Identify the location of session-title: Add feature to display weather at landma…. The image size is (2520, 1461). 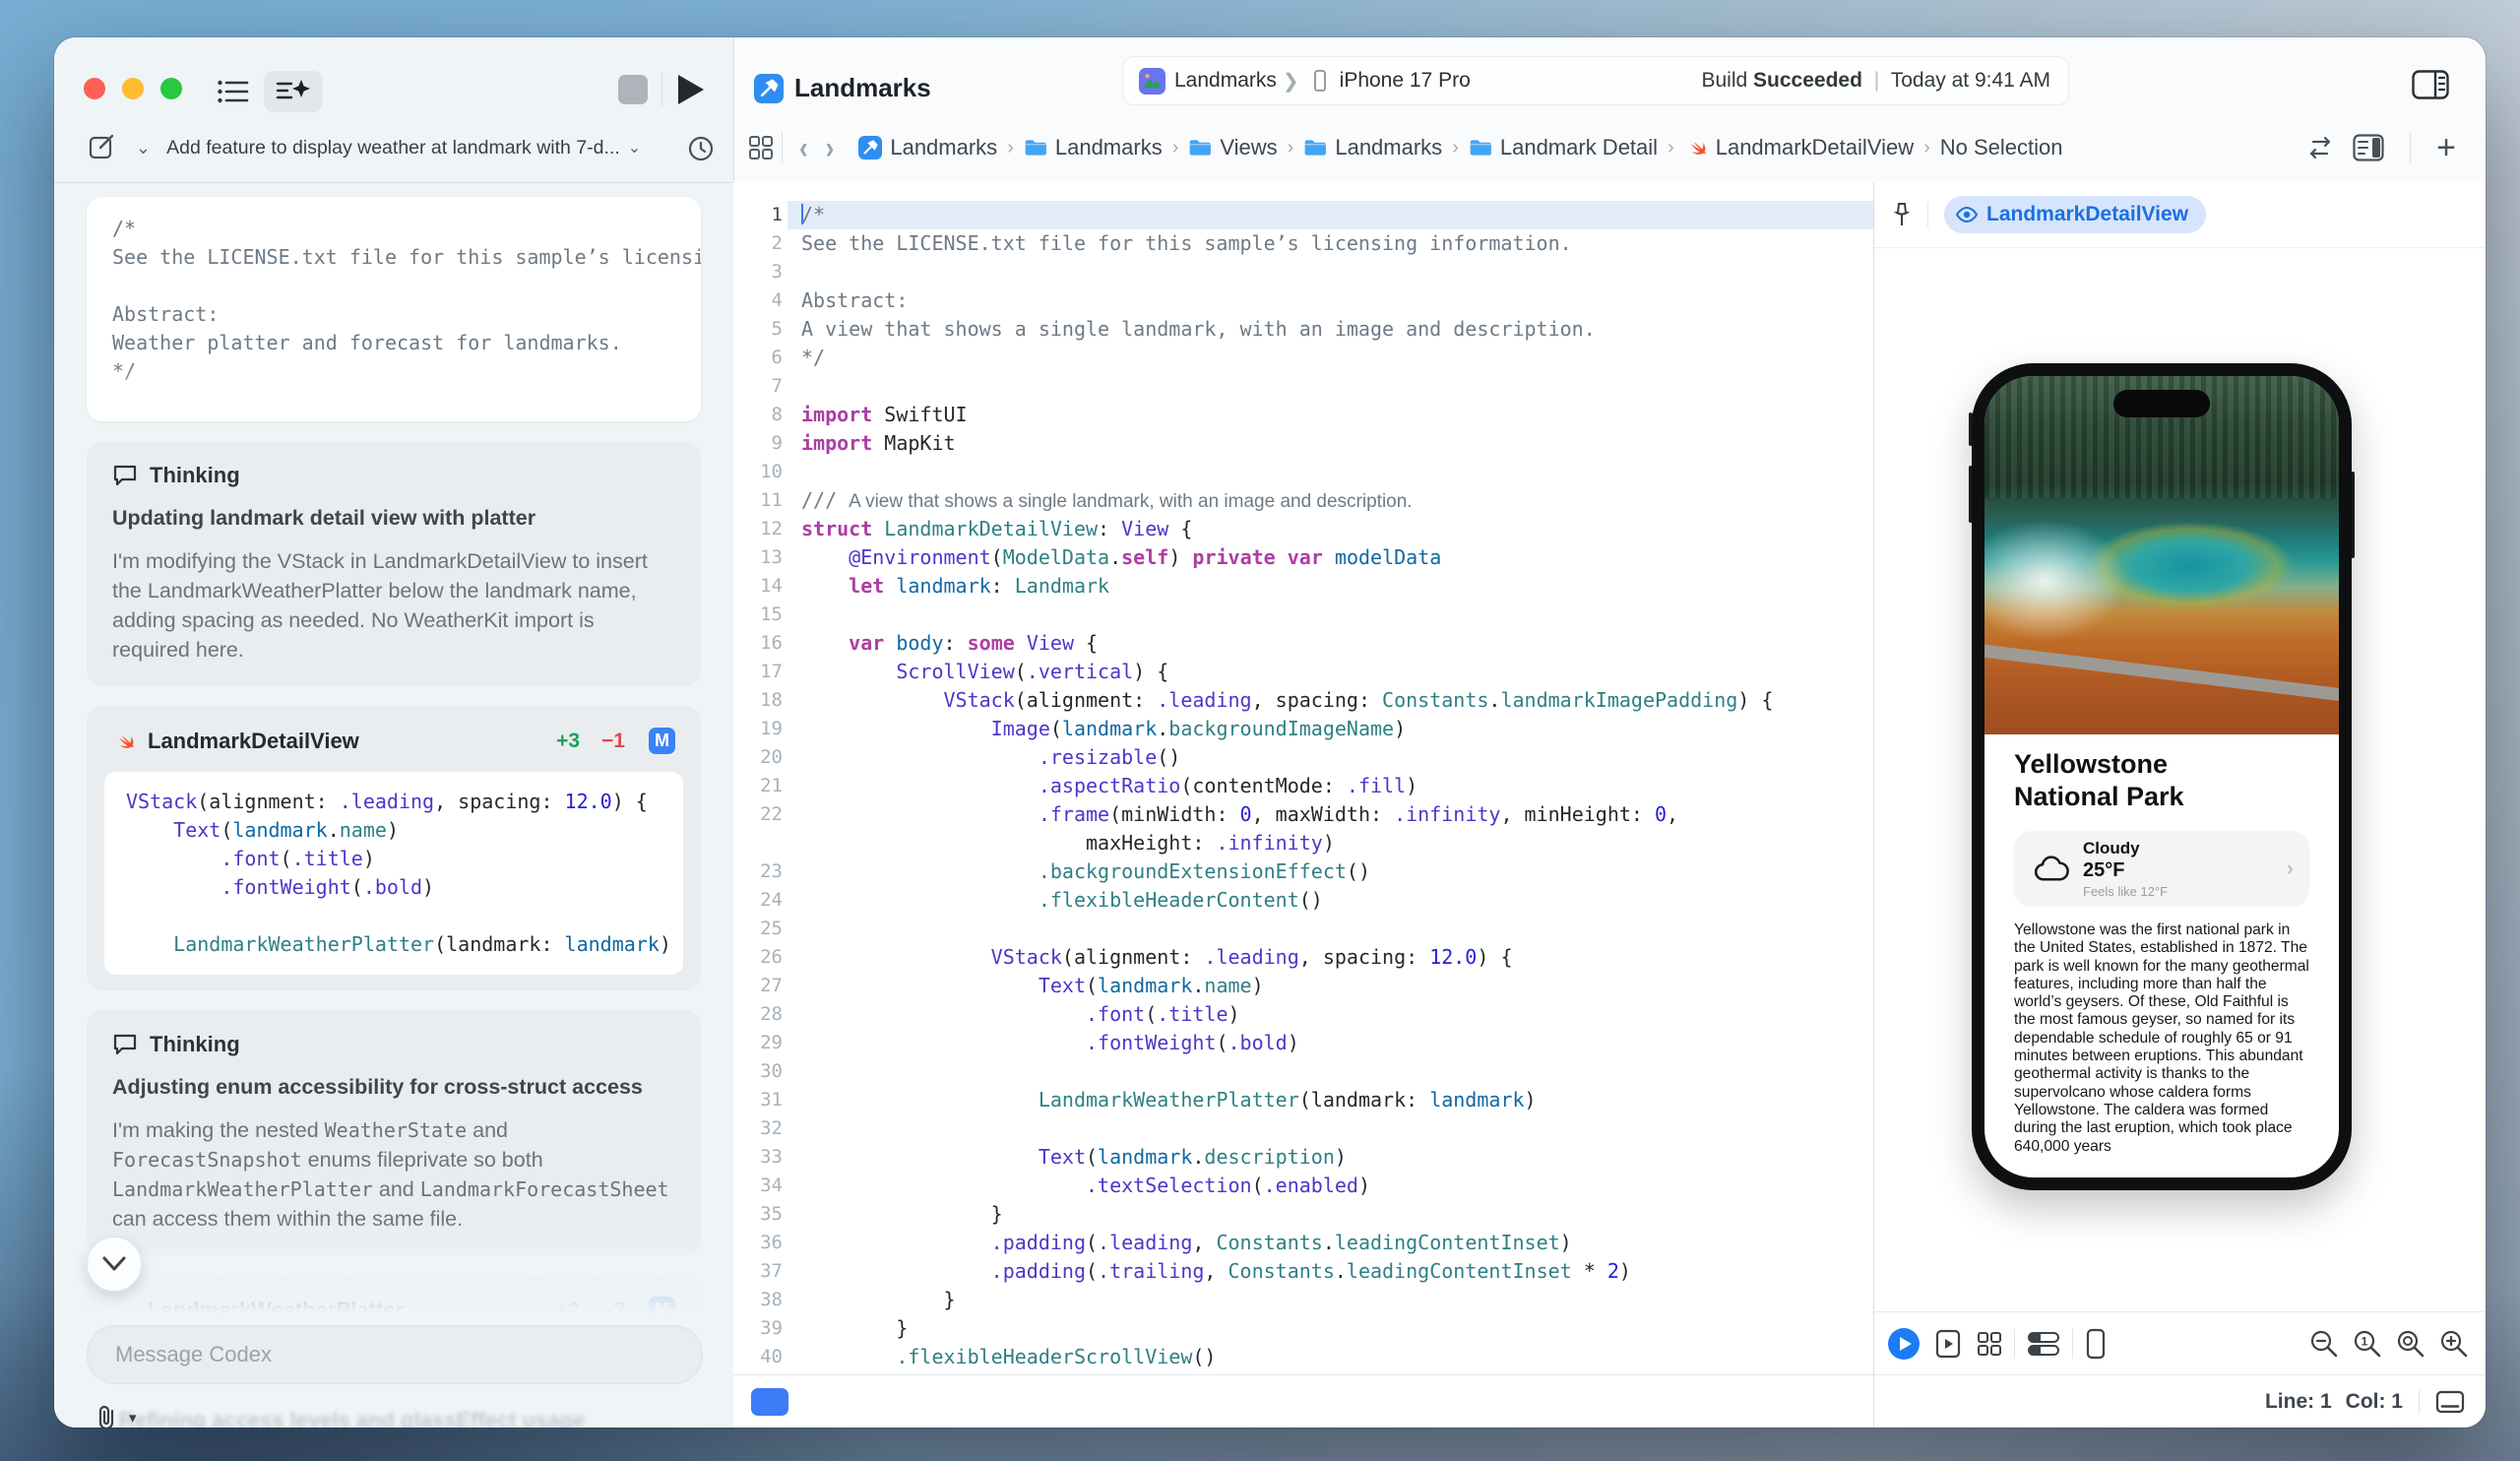
(393, 148).